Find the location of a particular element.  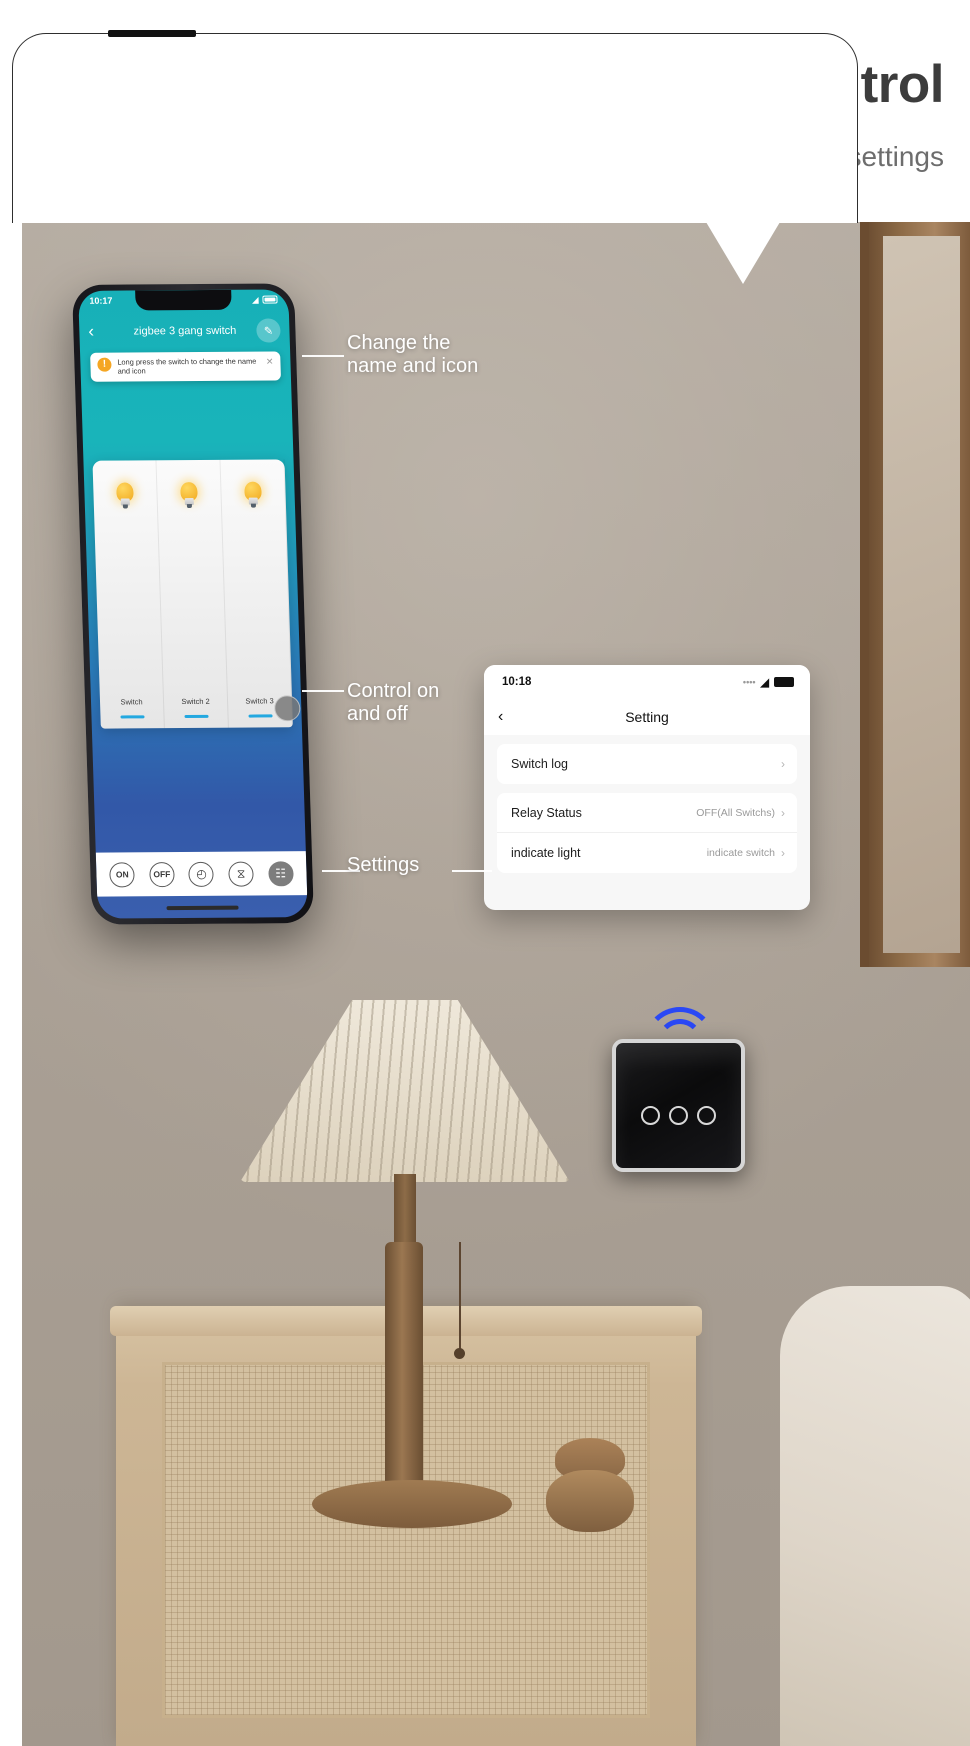

switch-column-1: Switch is located at coordinates (128, 594).